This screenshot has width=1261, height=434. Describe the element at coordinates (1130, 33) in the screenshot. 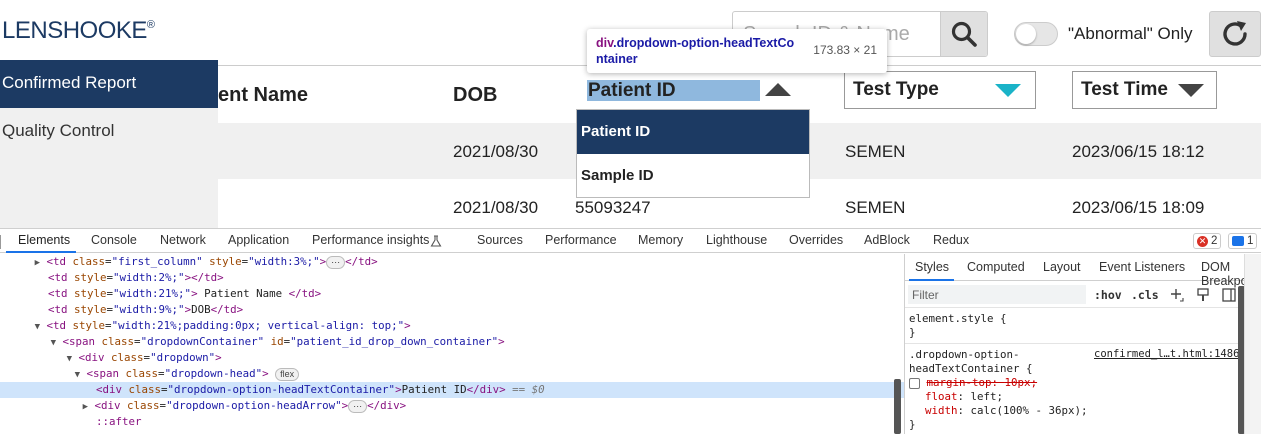

I see `abnormal-only-label: "Abnormal" Only` at that location.